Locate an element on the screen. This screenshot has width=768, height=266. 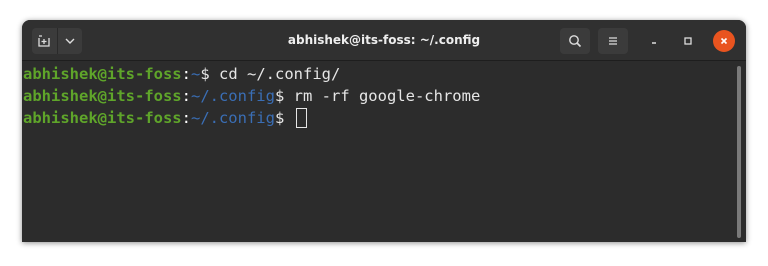
window-title: abhishek@its-foss: ~/.config is located at coordinates (384, 40).